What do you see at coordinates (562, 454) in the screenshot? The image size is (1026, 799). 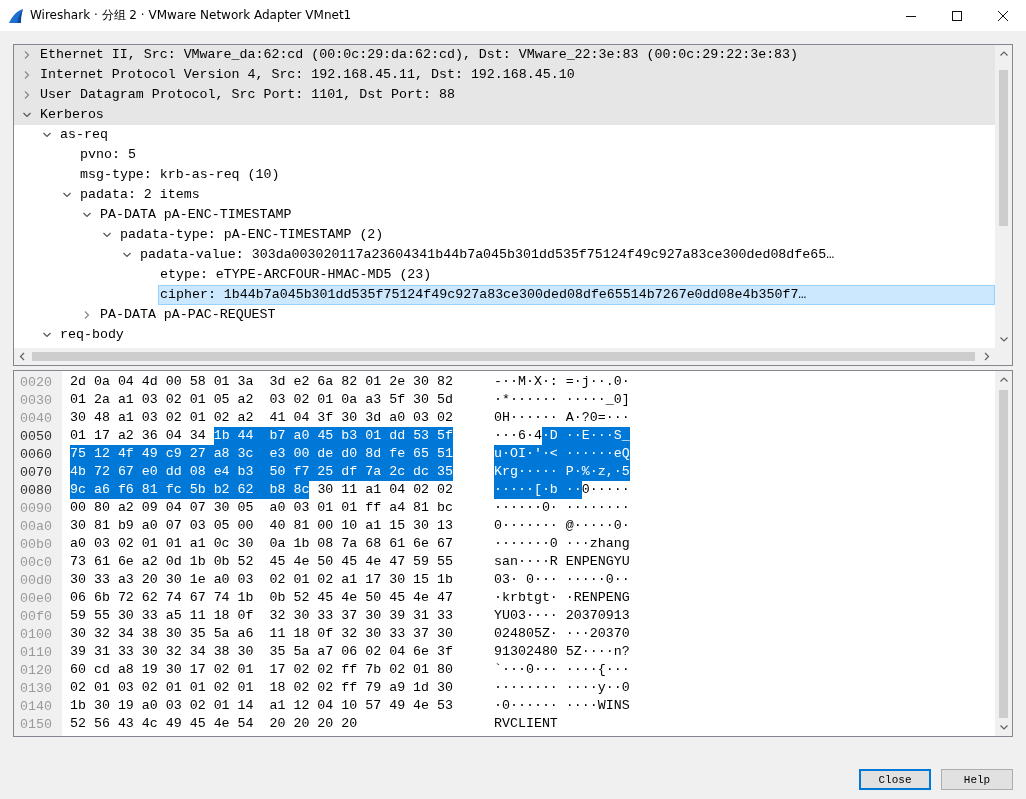 I see `ascii-text: u·OI·'·< ······eQ` at bounding box center [562, 454].